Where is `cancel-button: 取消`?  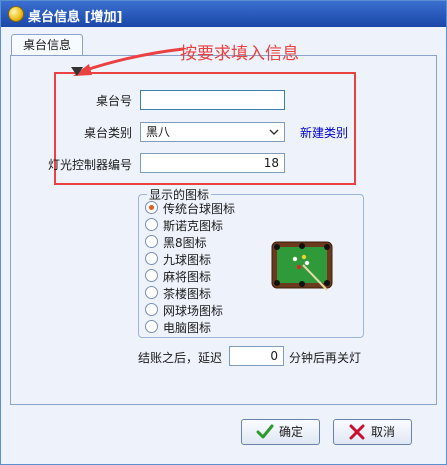 cancel-button: 取消 is located at coordinates (372, 432).